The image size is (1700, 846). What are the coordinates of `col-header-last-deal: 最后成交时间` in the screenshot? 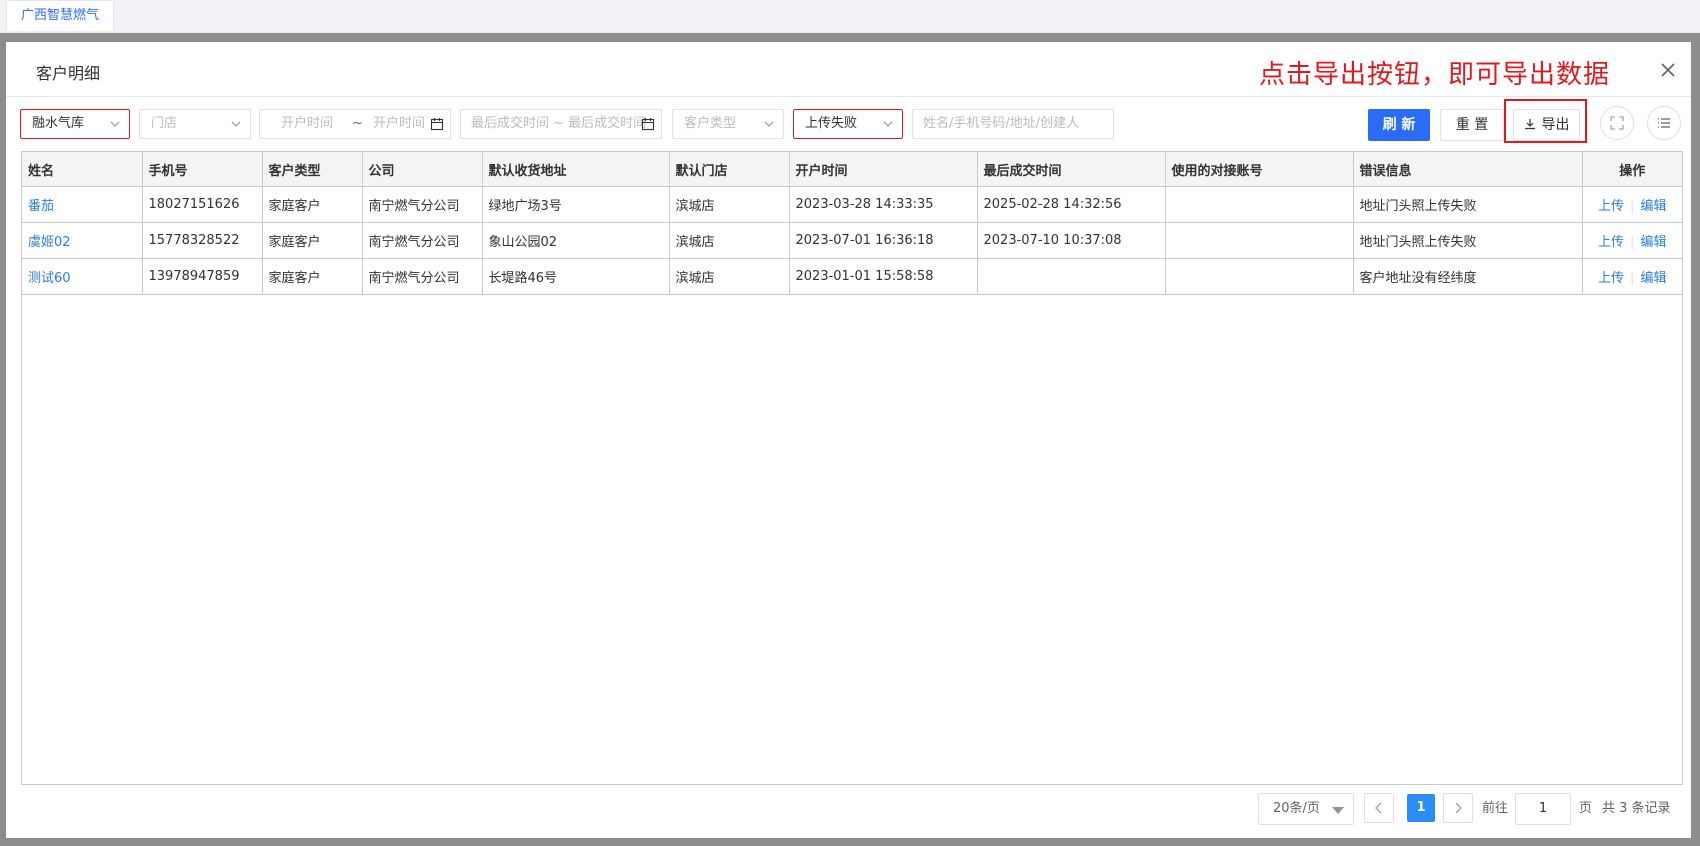 It's located at (1071, 169).